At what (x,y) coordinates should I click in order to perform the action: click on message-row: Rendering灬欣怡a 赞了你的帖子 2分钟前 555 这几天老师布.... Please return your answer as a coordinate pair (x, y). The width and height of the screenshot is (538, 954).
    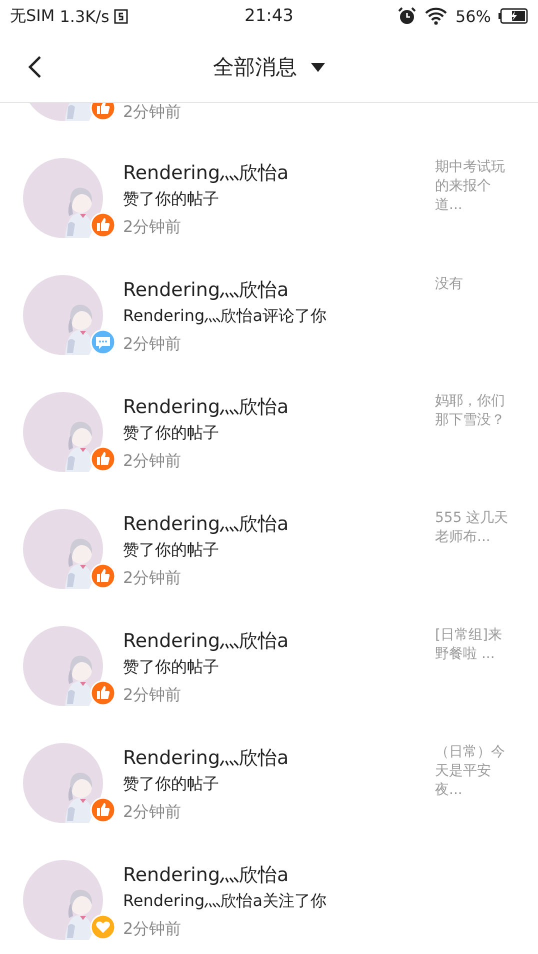
    Looking at the image, I should click on (269, 549).